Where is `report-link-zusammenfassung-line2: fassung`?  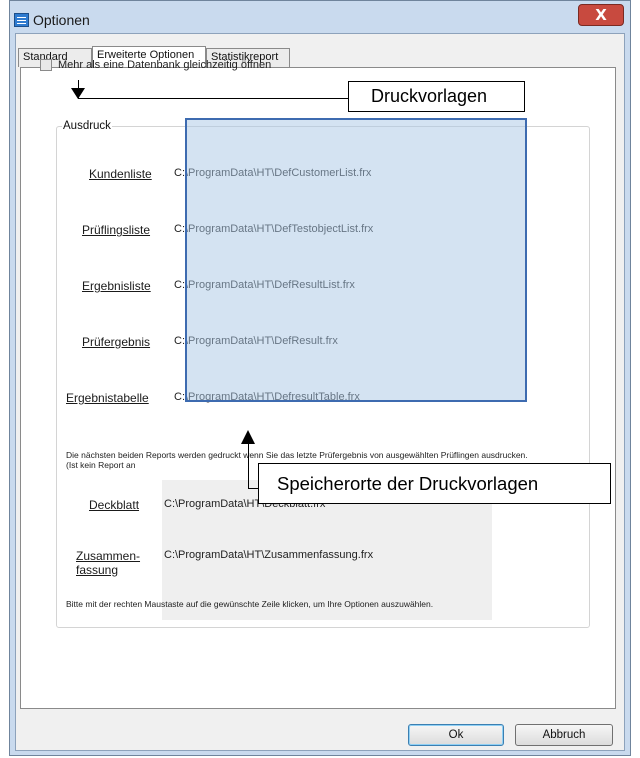
report-link-zusammenfassung-line2: fassung is located at coordinates (97, 570).